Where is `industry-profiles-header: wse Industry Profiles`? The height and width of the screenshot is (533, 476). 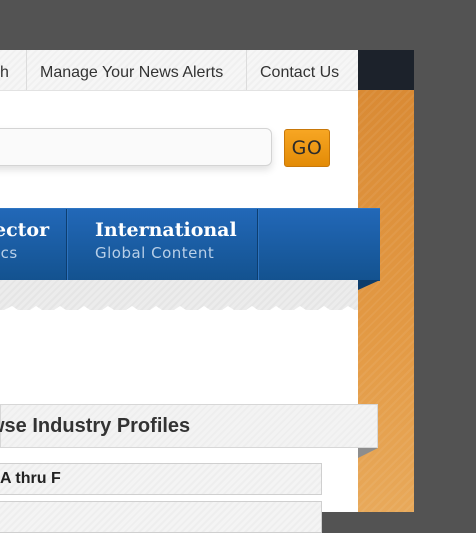 industry-profiles-header: wse Industry Profiles is located at coordinates (189, 426).